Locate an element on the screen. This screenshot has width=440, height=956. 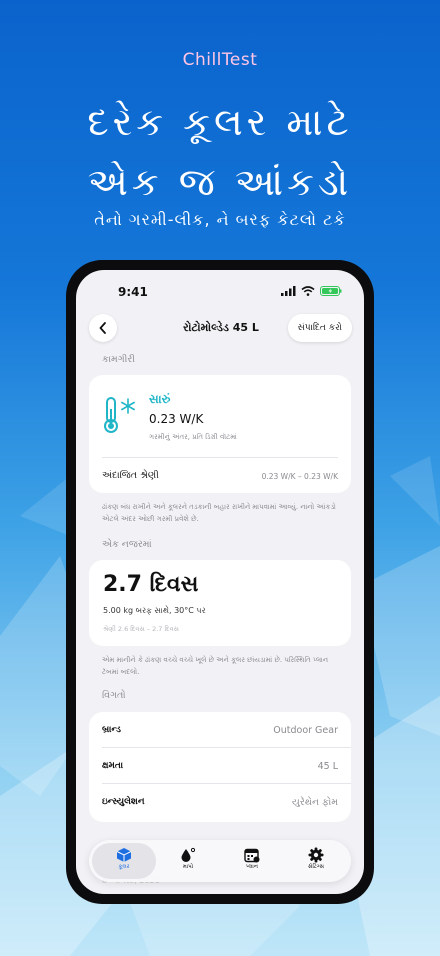
droplet-icon is located at coordinates (188, 854).